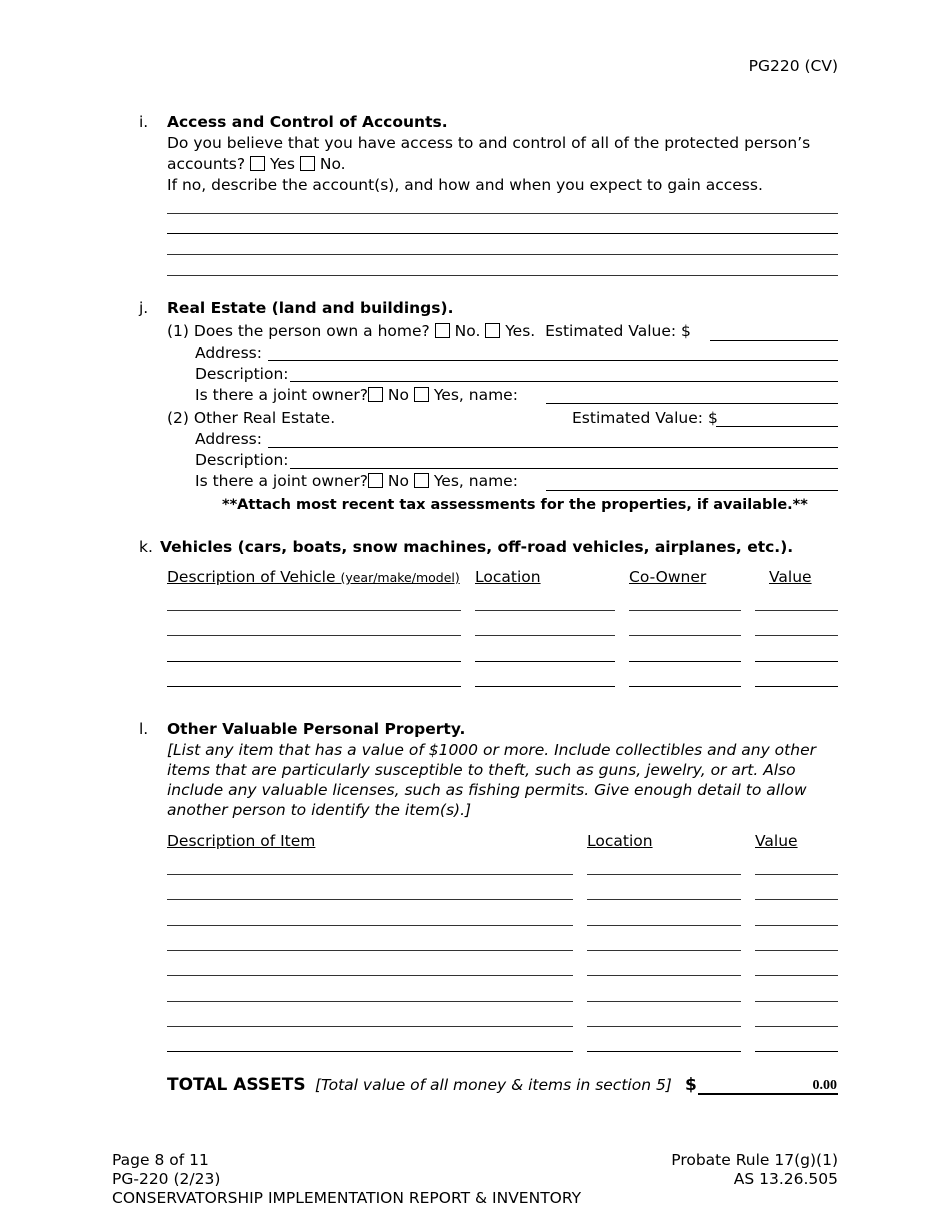 The height and width of the screenshot is (1230, 950). What do you see at coordinates (242, 460) in the screenshot?
I see `other-description-label: Description:` at bounding box center [242, 460].